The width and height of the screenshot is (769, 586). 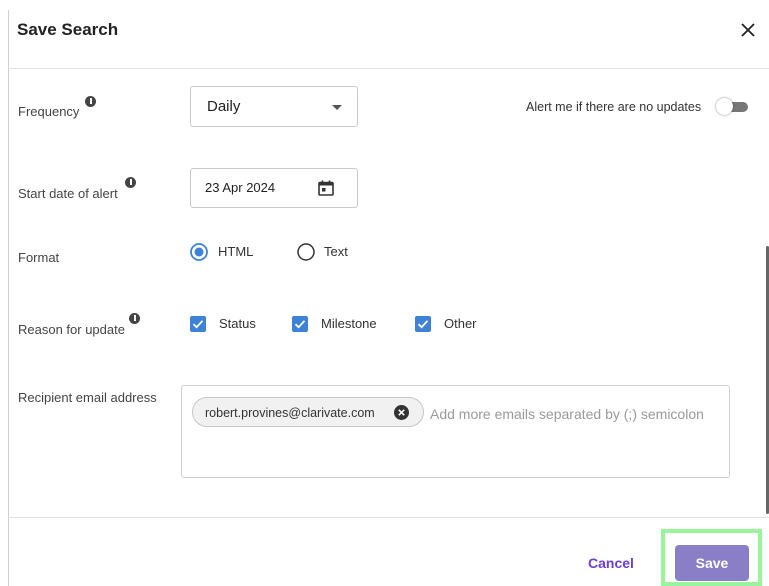 What do you see at coordinates (68, 193) in the screenshot?
I see `start-date-label: Start date of alert` at bounding box center [68, 193].